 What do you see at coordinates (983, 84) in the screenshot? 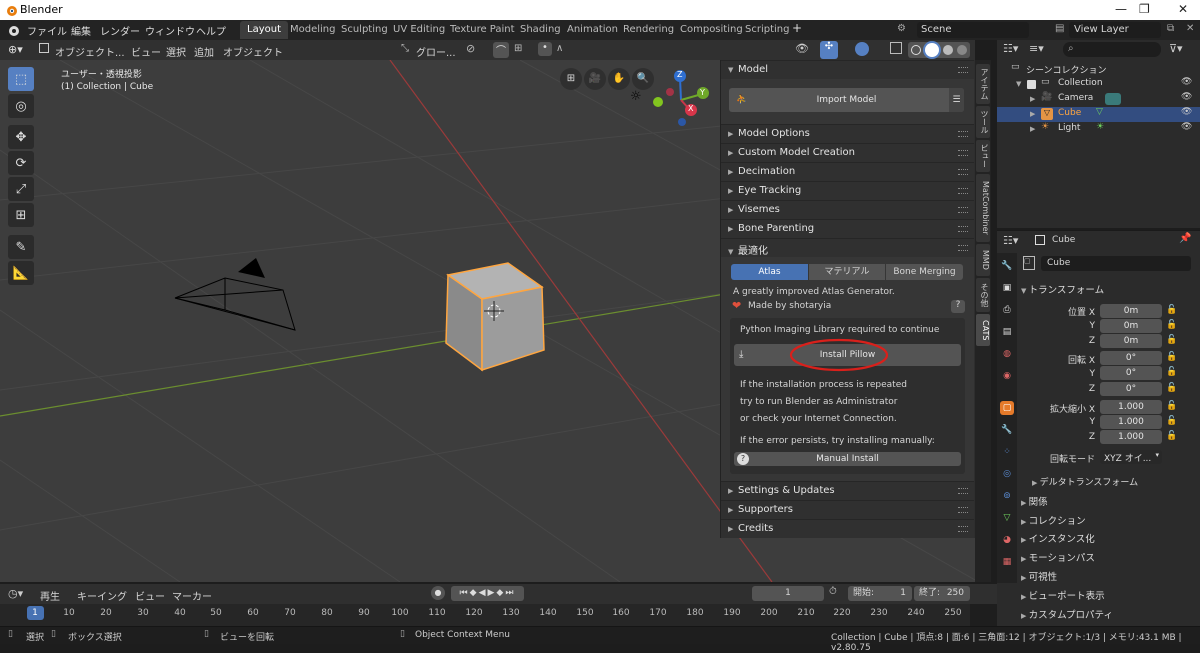
I see `vtab-item: アイテム` at bounding box center [983, 84].